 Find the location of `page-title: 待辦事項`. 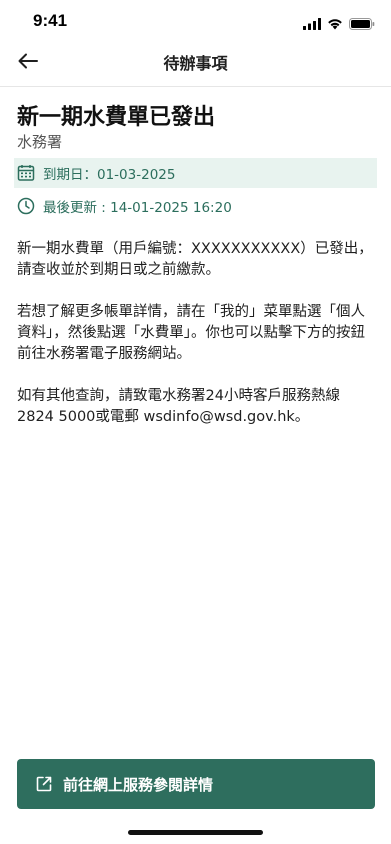

page-title: 待辦事項 is located at coordinates (195, 63).